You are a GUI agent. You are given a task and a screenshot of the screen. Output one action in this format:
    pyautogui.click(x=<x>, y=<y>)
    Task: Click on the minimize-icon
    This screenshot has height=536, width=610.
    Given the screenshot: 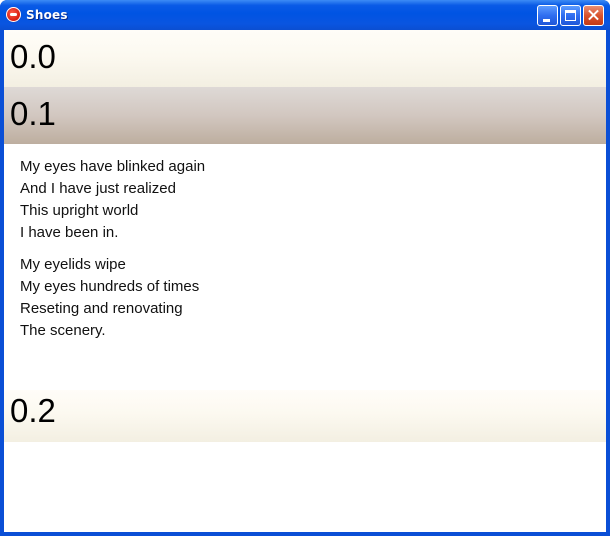 What is the action you would take?
    pyautogui.click(x=546, y=20)
    